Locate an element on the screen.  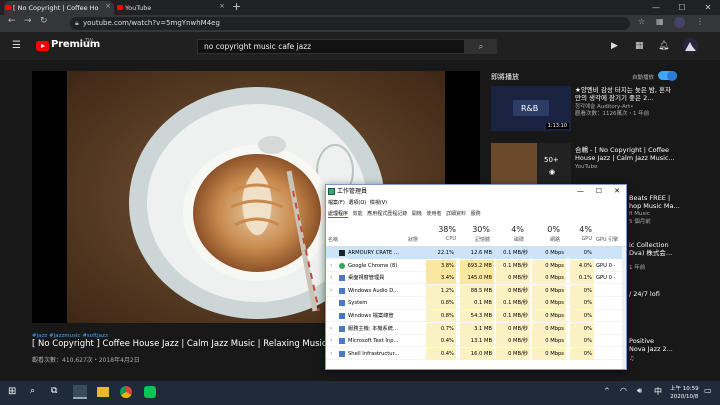
partial-title: / 24/7 lofi is located at coordinates (659, 294).